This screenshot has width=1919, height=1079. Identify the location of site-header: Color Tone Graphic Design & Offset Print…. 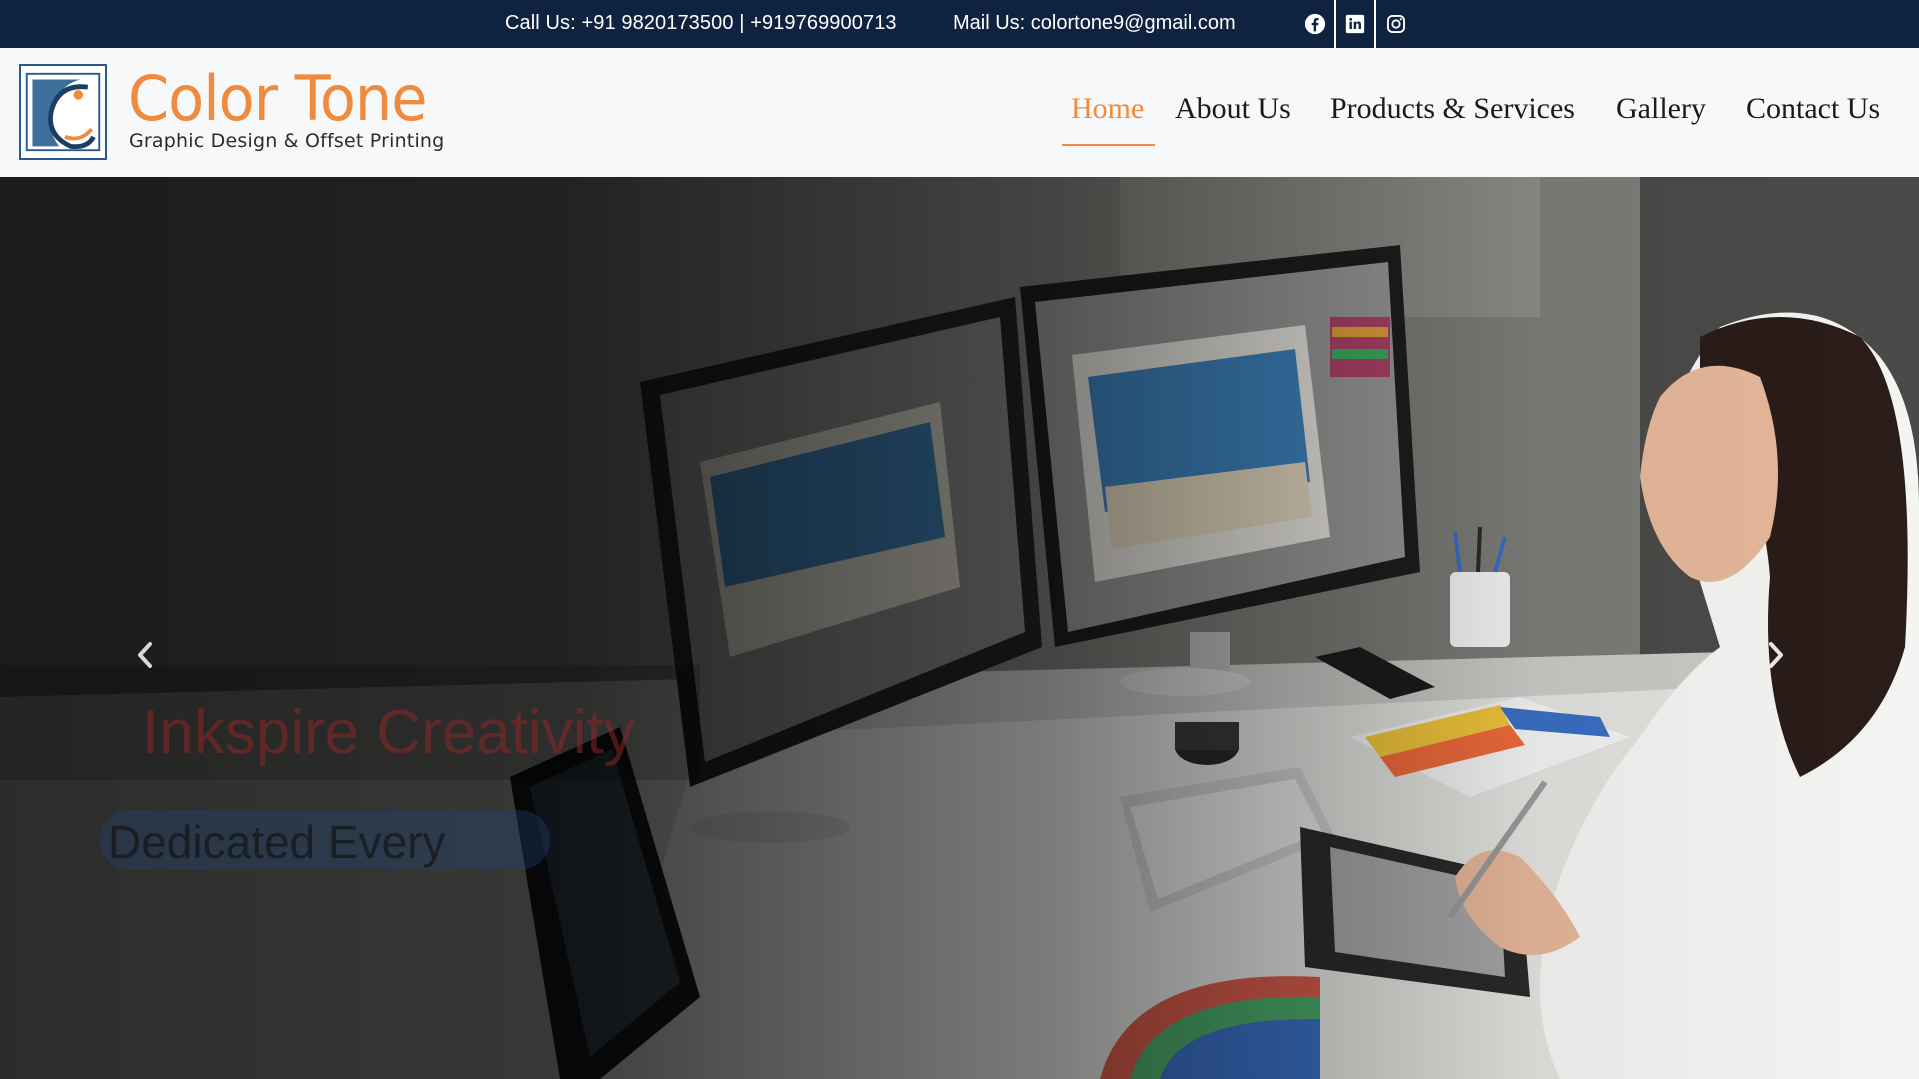
(959, 112).